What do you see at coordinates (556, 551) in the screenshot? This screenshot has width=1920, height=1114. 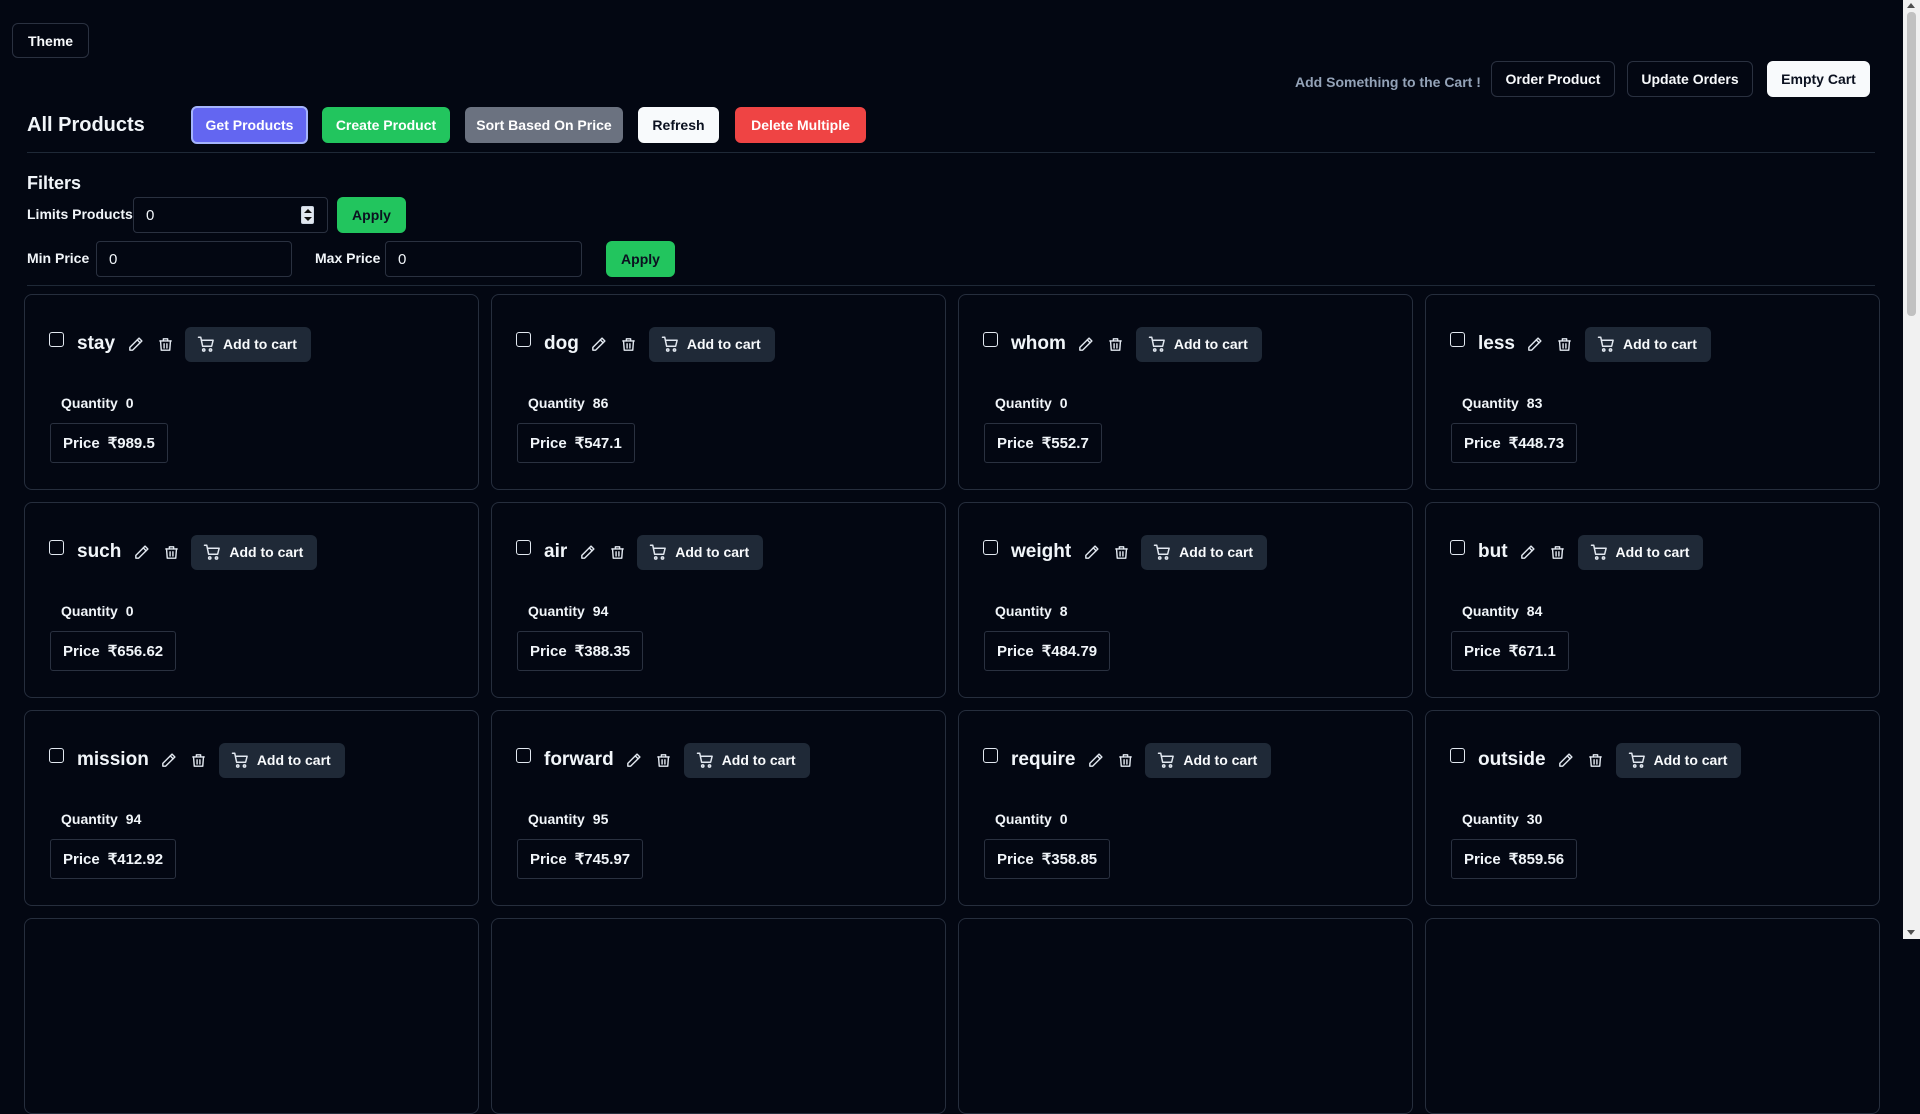 I see `product-name: air` at bounding box center [556, 551].